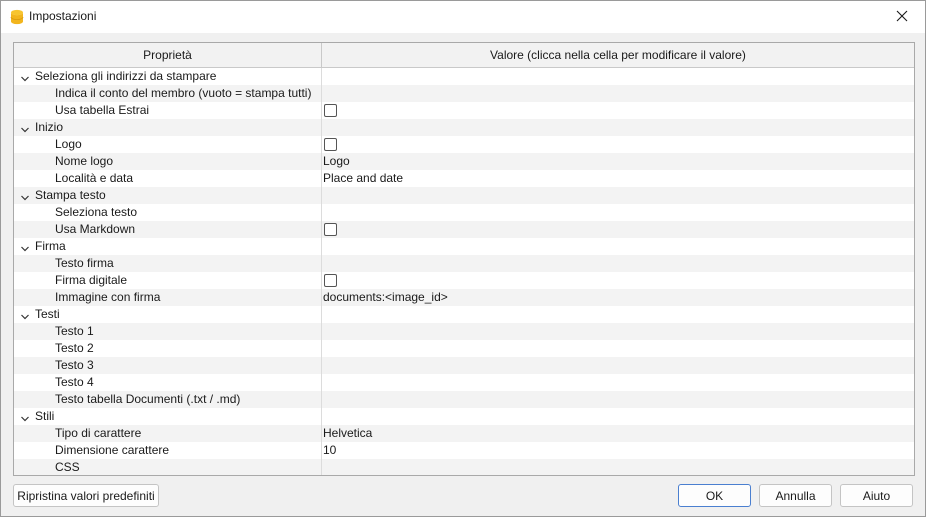  I want to click on value-cell: Logo, so click(618, 161).